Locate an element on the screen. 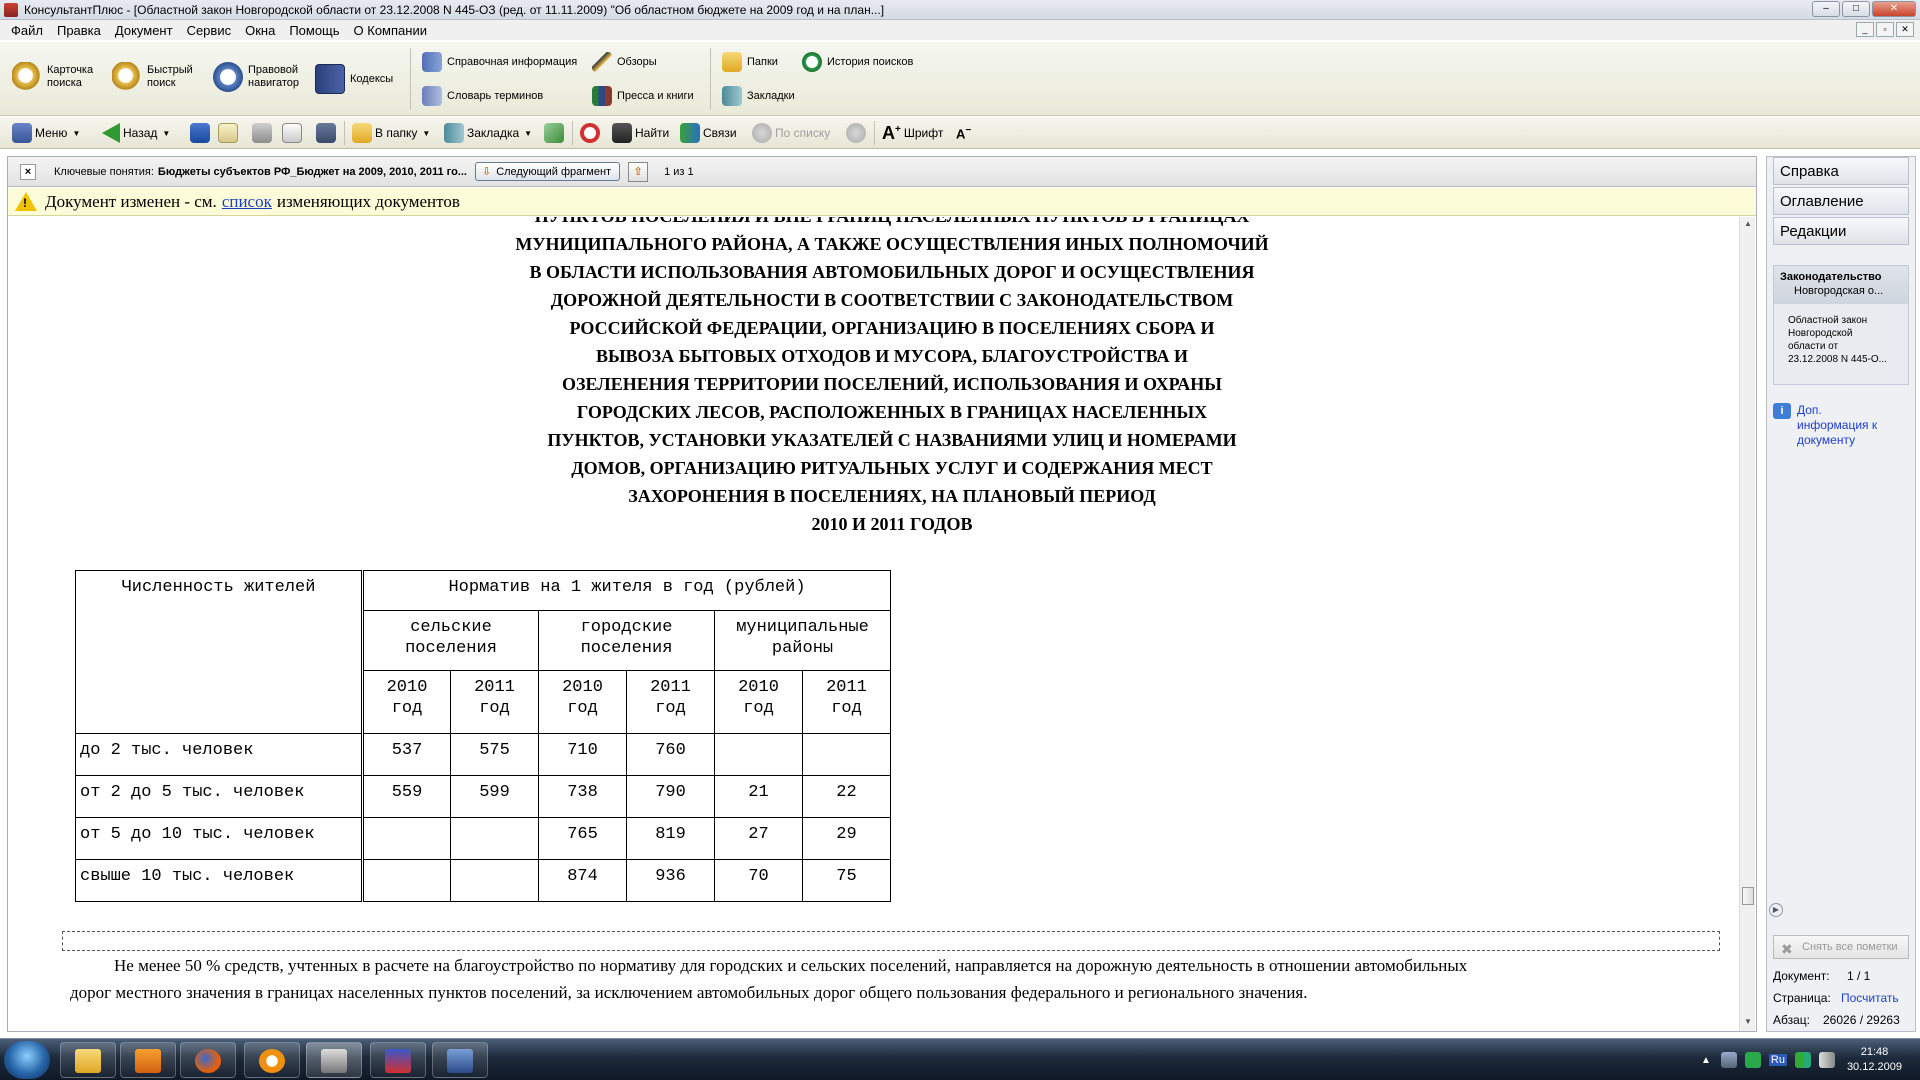 The image size is (1920, 1080). to-folder-button: В папку ▼ is located at coordinates (391, 133).